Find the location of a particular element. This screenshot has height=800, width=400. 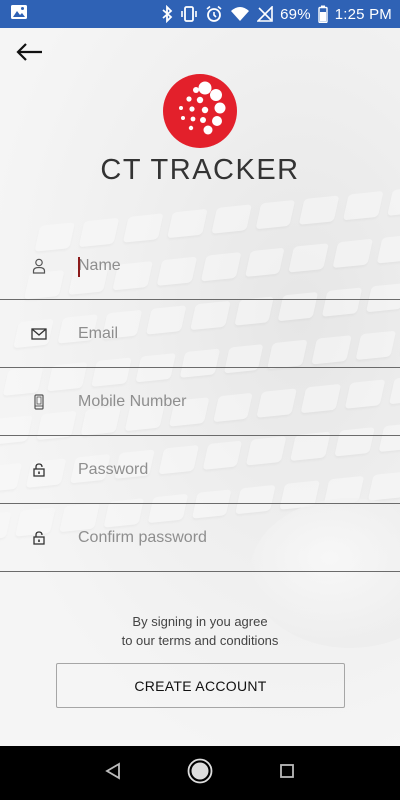

status-bar: 69% 1:25 PM is located at coordinates (200, 14).